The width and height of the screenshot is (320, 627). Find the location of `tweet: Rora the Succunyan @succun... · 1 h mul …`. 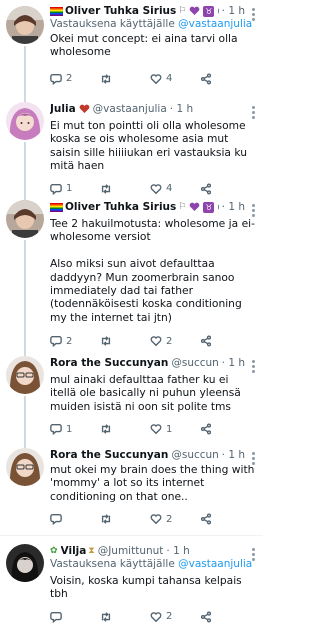

tweet: Rora the Succunyan @succun... · 1 h mul … is located at coordinates (131, 399).